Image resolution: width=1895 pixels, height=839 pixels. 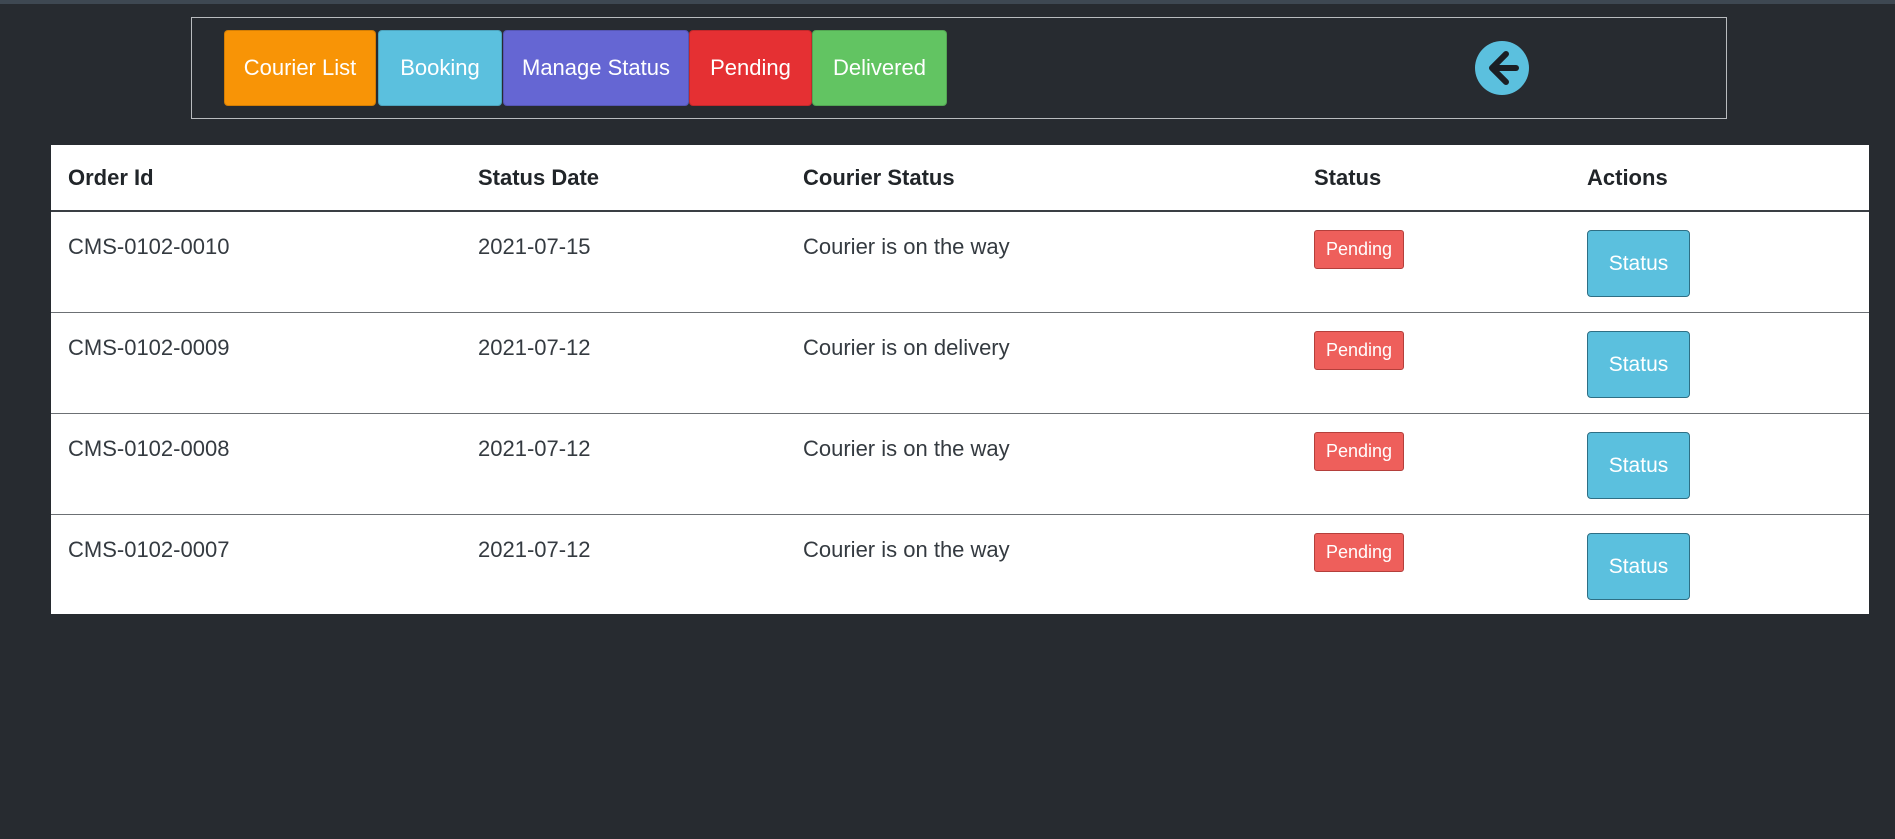 What do you see at coordinates (623, 178) in the screenshot?
I see `header-status-date: Status Date` at bounding box center [623, 178].